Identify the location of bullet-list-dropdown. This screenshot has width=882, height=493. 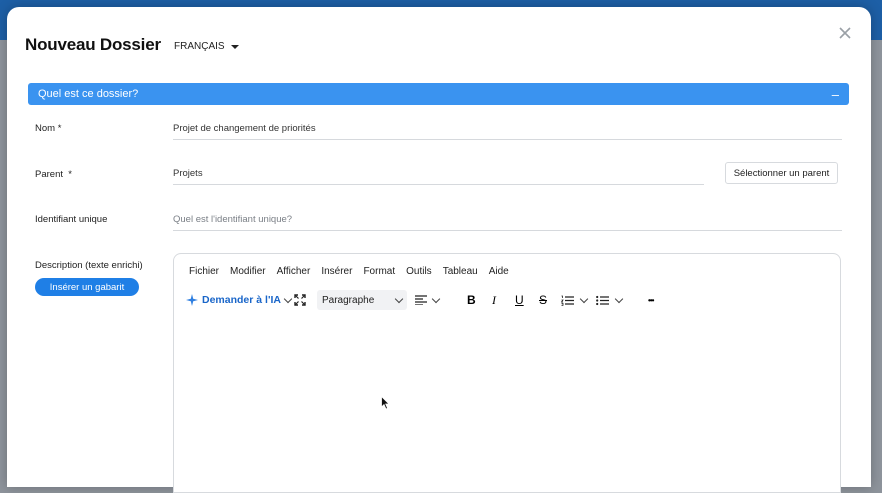
(610, 300).